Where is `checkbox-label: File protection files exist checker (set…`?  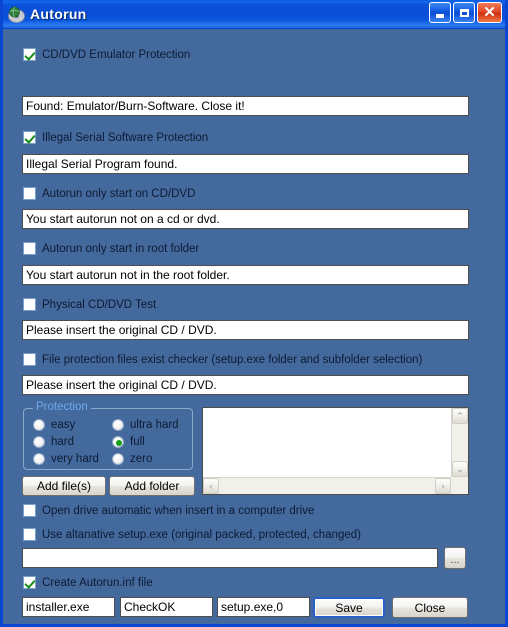 checkbox-label: File protection files exist checker (set… is located at coordinates (232, 359).